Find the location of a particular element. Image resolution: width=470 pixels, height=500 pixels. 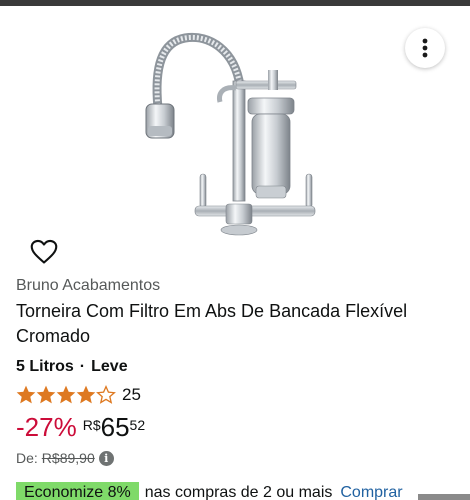

variant-type: Leve is located at coordinates (109, 366).